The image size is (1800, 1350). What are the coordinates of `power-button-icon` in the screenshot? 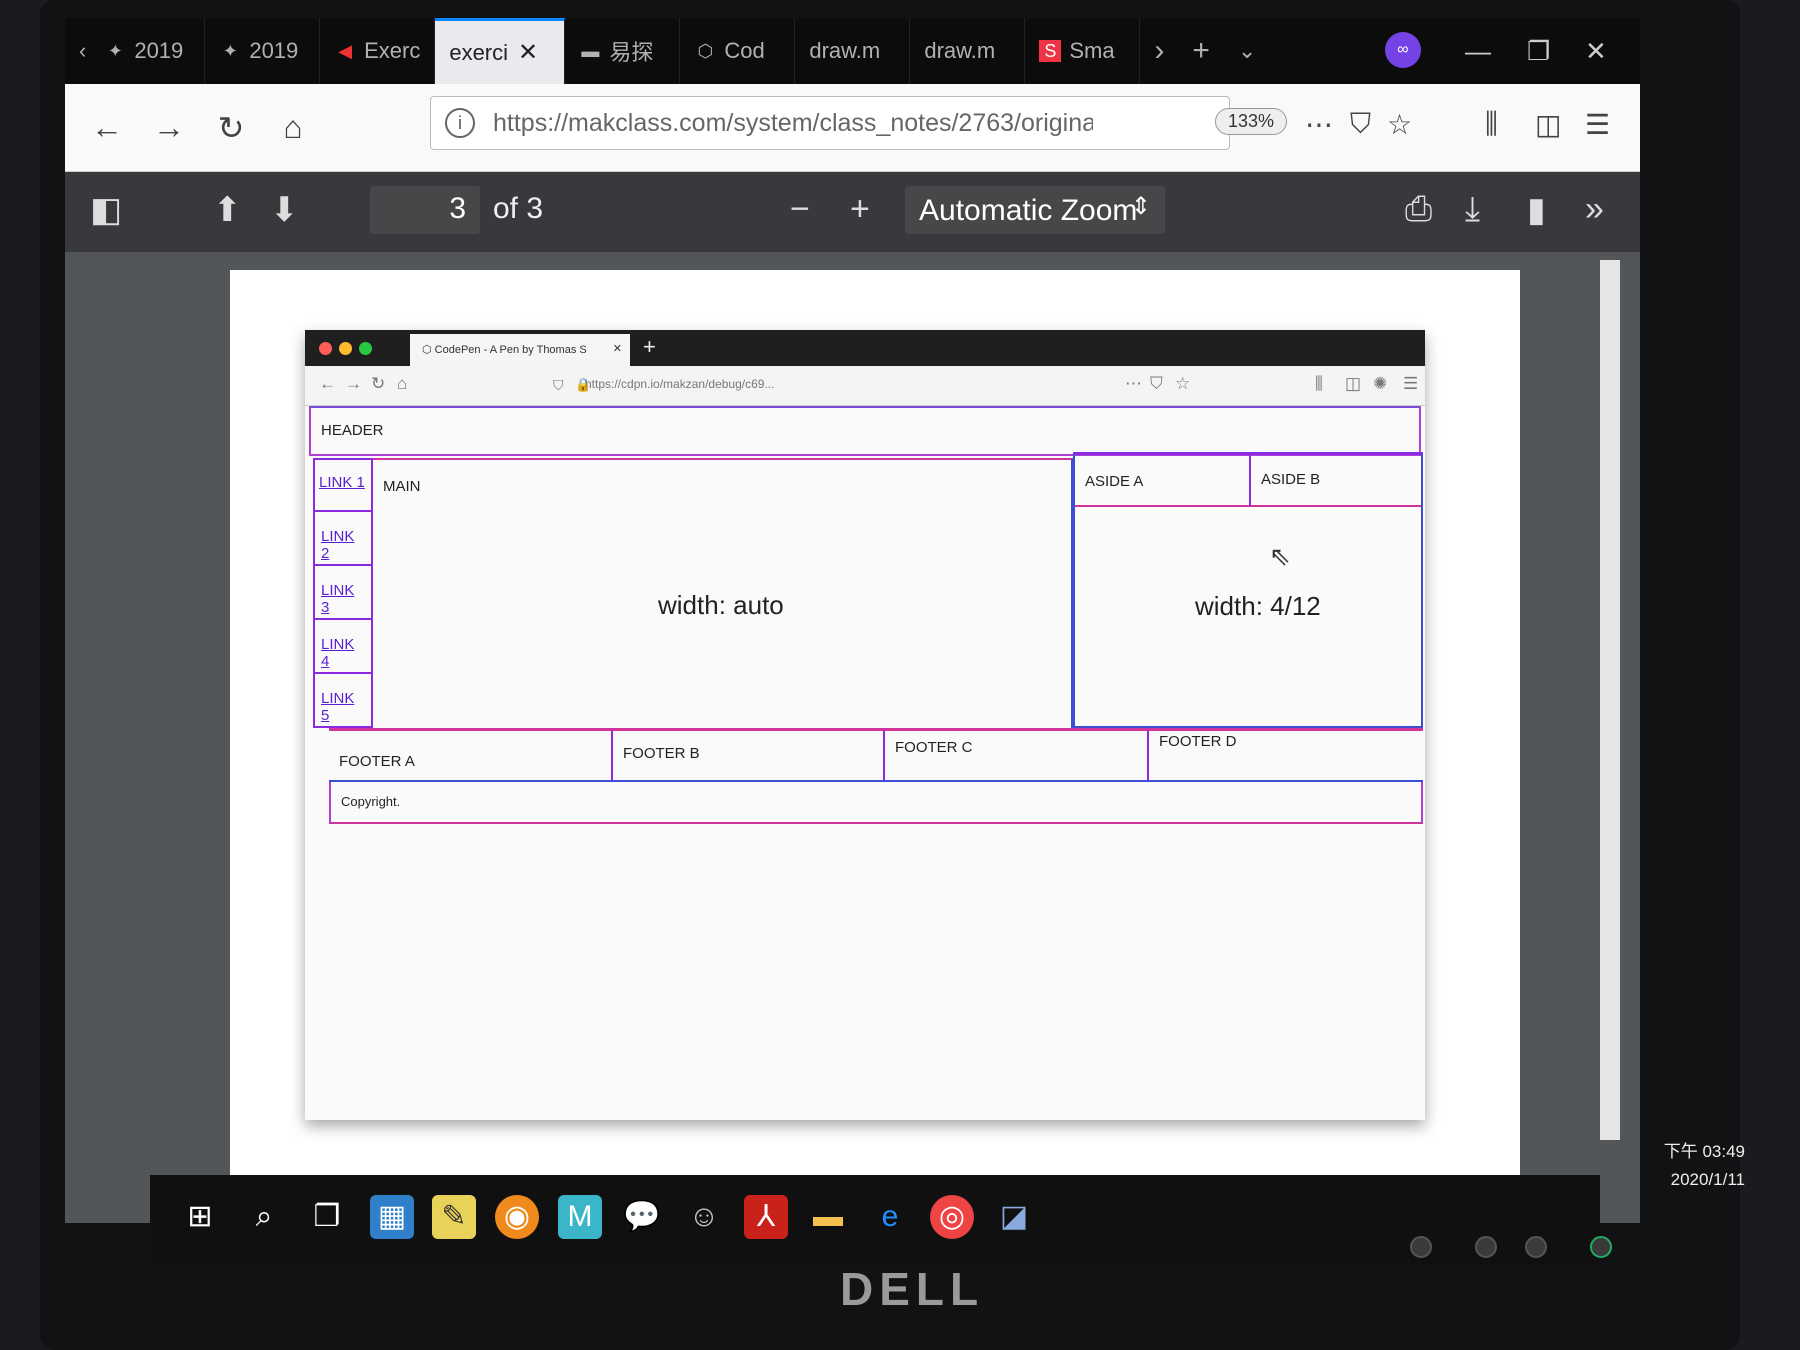 It's located at (1601, 1247).